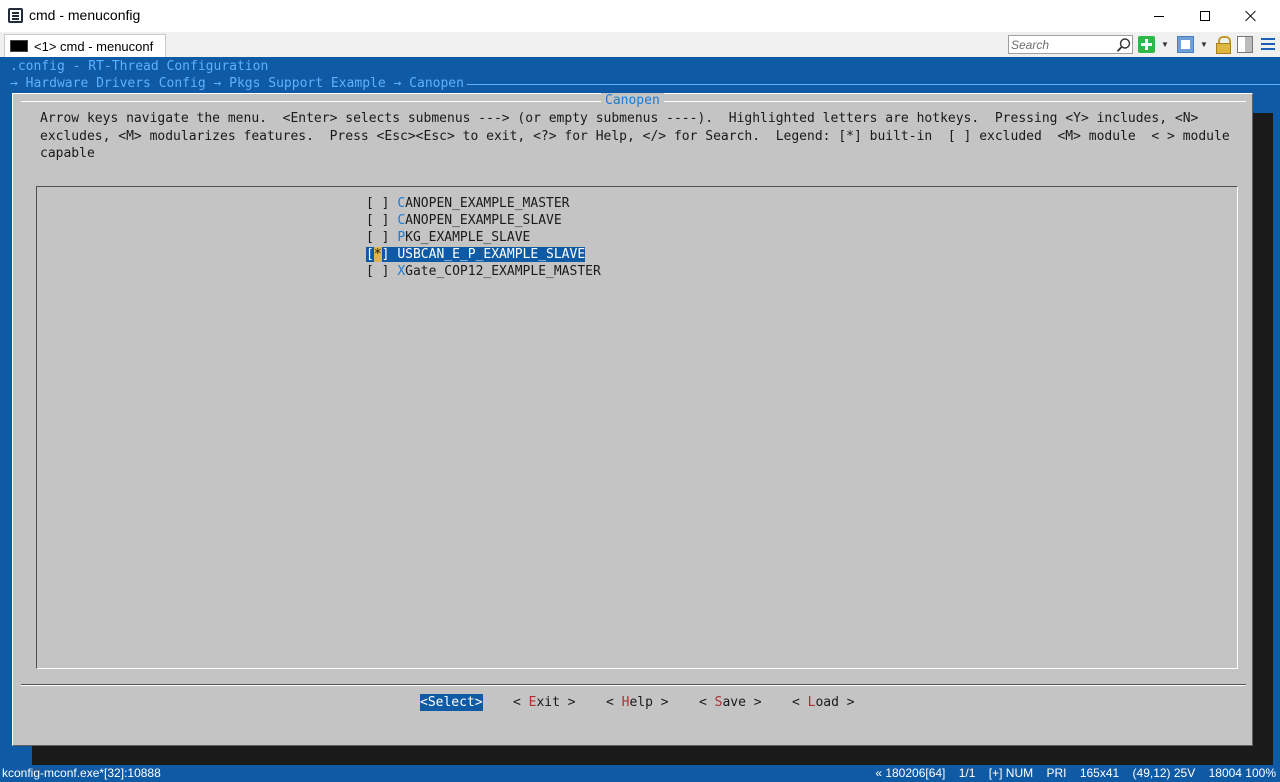 The image size is (1280, 782). Describe the element at coordinates (652, 755) in the screenshot. I see `dialog-shadow` at that location.